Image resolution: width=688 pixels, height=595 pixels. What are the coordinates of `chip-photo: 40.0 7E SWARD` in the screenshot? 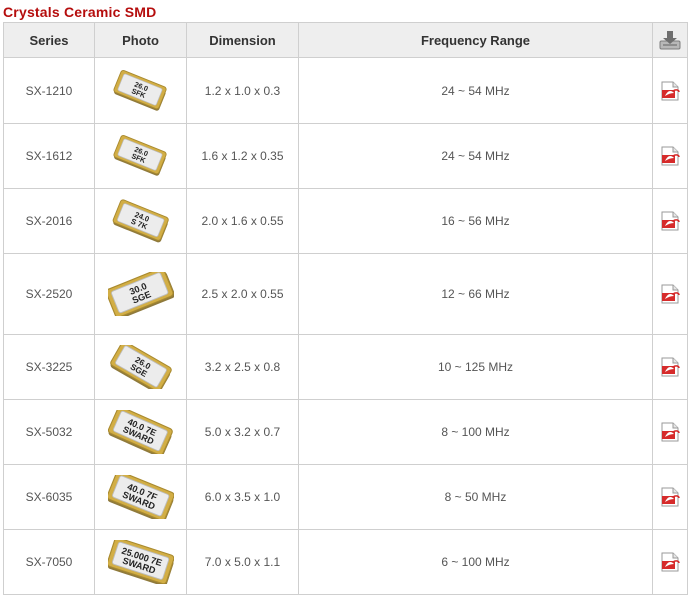 It's located at (140, 432).